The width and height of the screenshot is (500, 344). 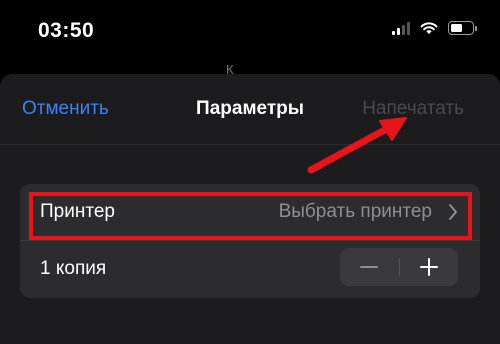 What do you see at coordinates (429, 28) in the screenshot?
I see `wifi-icon` at bounding box center [429, 28].